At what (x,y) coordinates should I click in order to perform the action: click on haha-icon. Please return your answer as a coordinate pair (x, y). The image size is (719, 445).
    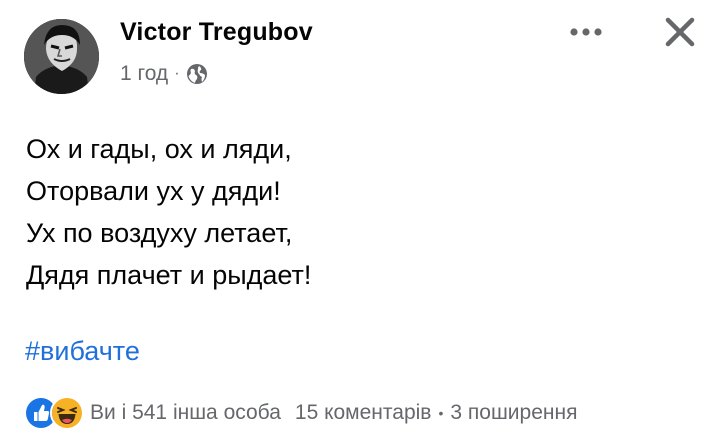
    Looking at the image, I should click on (67, 413).